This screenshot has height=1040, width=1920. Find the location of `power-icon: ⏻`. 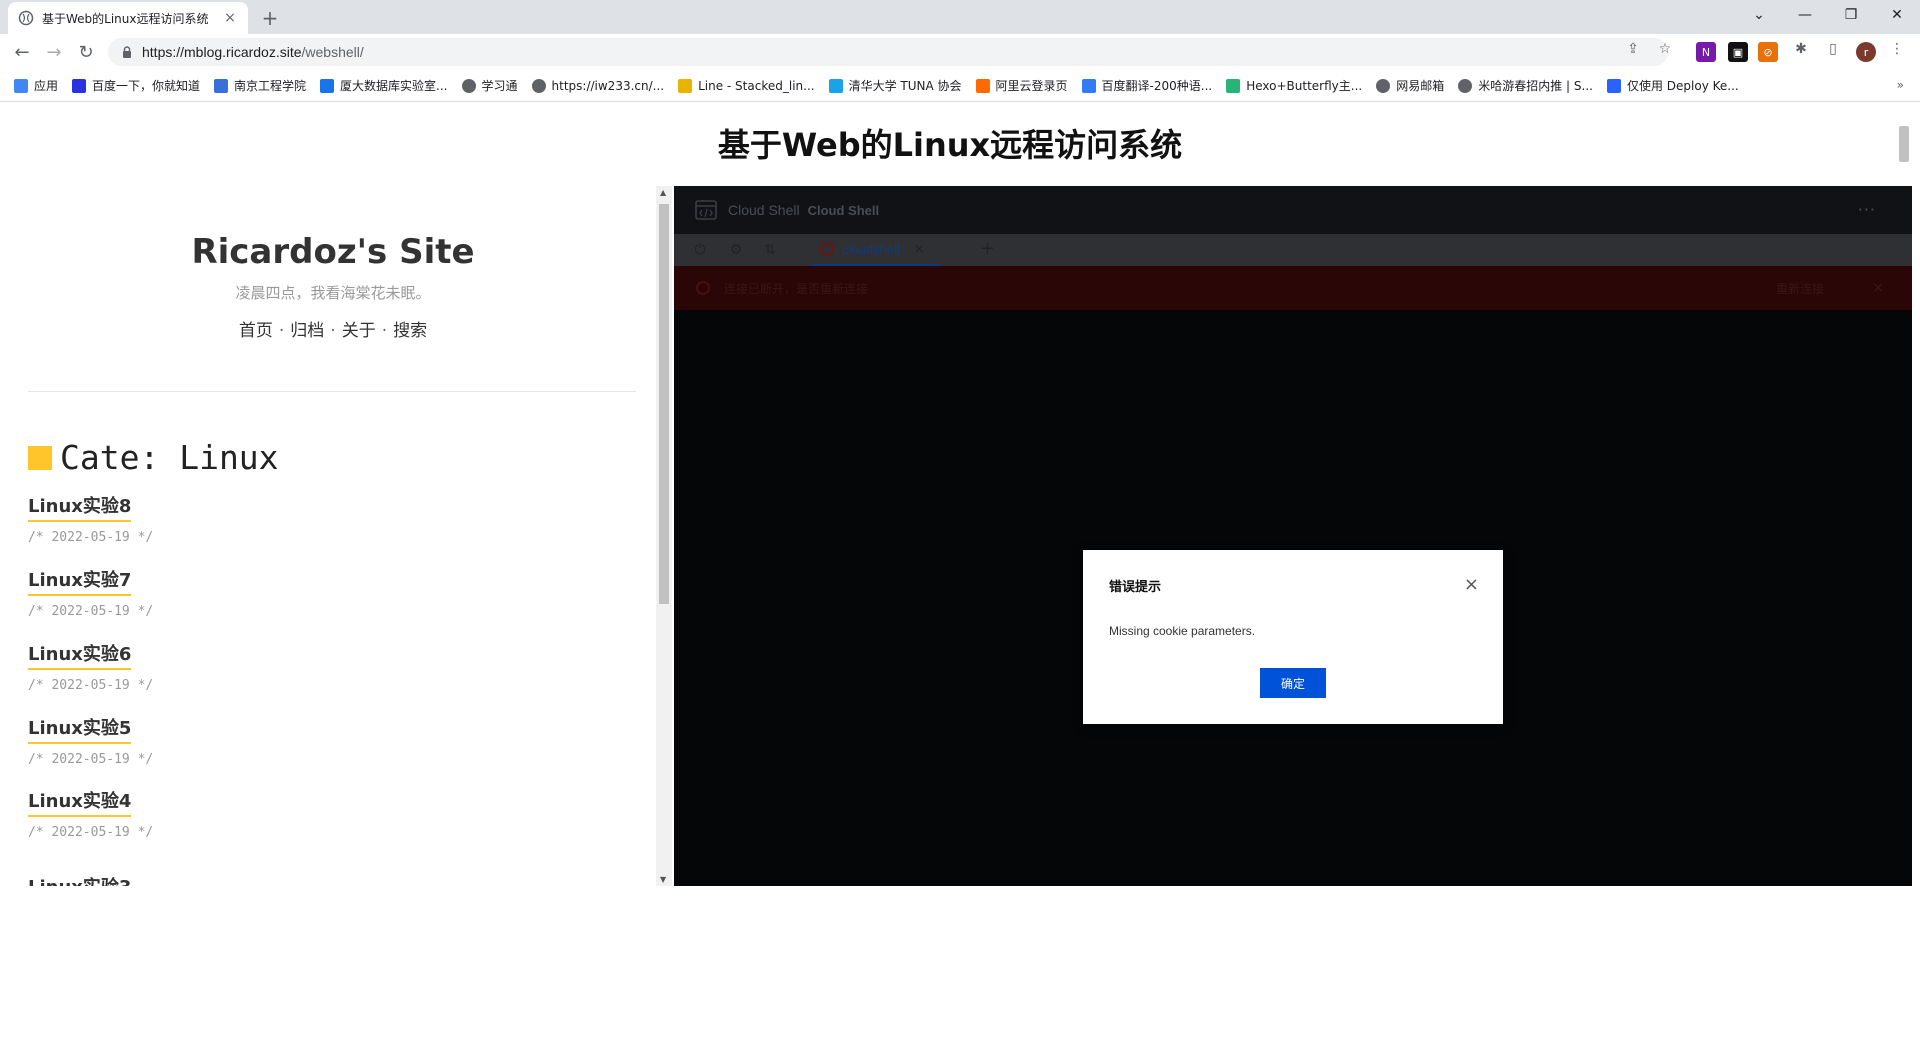

power-icon: ⏻ is located at coordinates (700, 250).